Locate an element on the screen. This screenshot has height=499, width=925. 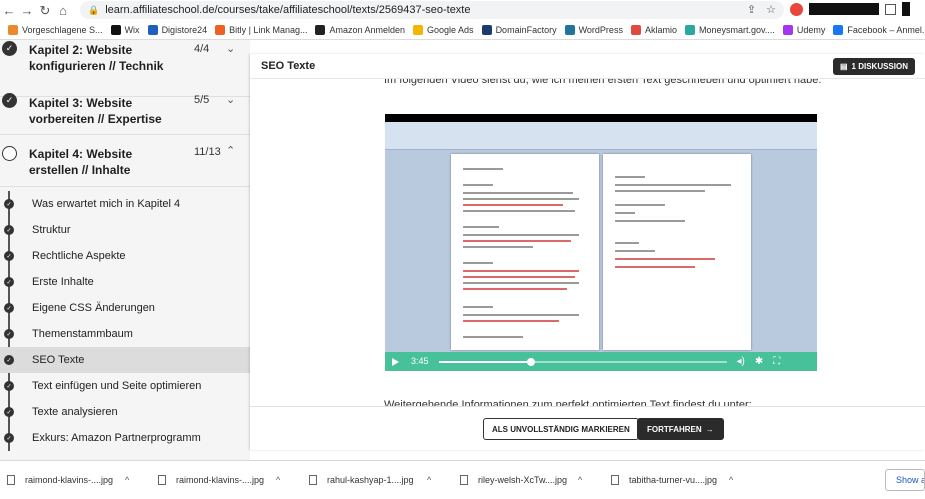
chapter-progress: 11/13 is located at coordinates (207, 152).